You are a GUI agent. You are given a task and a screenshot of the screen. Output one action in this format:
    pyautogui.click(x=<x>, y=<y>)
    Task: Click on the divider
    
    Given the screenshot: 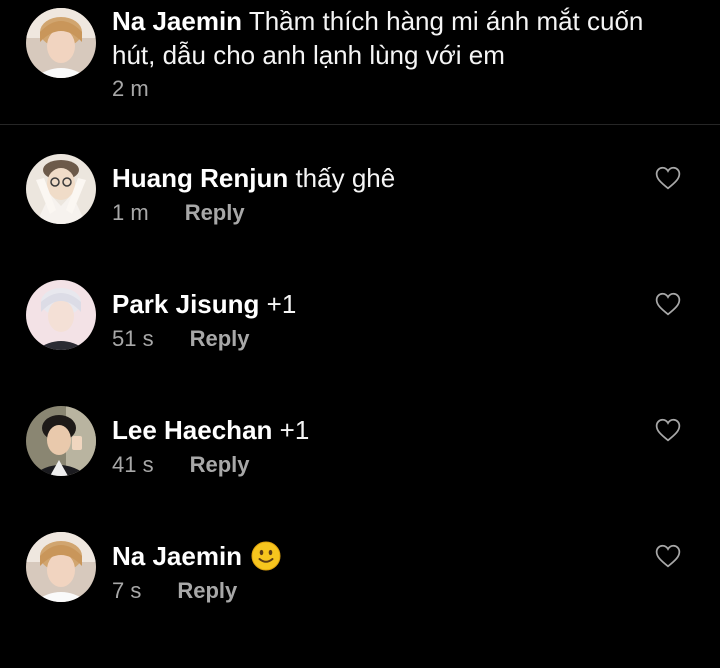 What is the action you would take?
    pyautogui.click(x=360, y=124)
    